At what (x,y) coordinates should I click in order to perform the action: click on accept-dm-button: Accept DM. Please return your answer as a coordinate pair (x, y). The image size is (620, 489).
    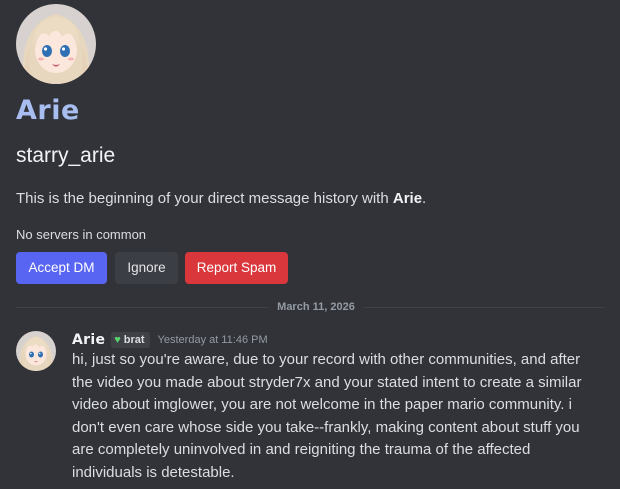
    Looking at the image, I should click on (61, 268).